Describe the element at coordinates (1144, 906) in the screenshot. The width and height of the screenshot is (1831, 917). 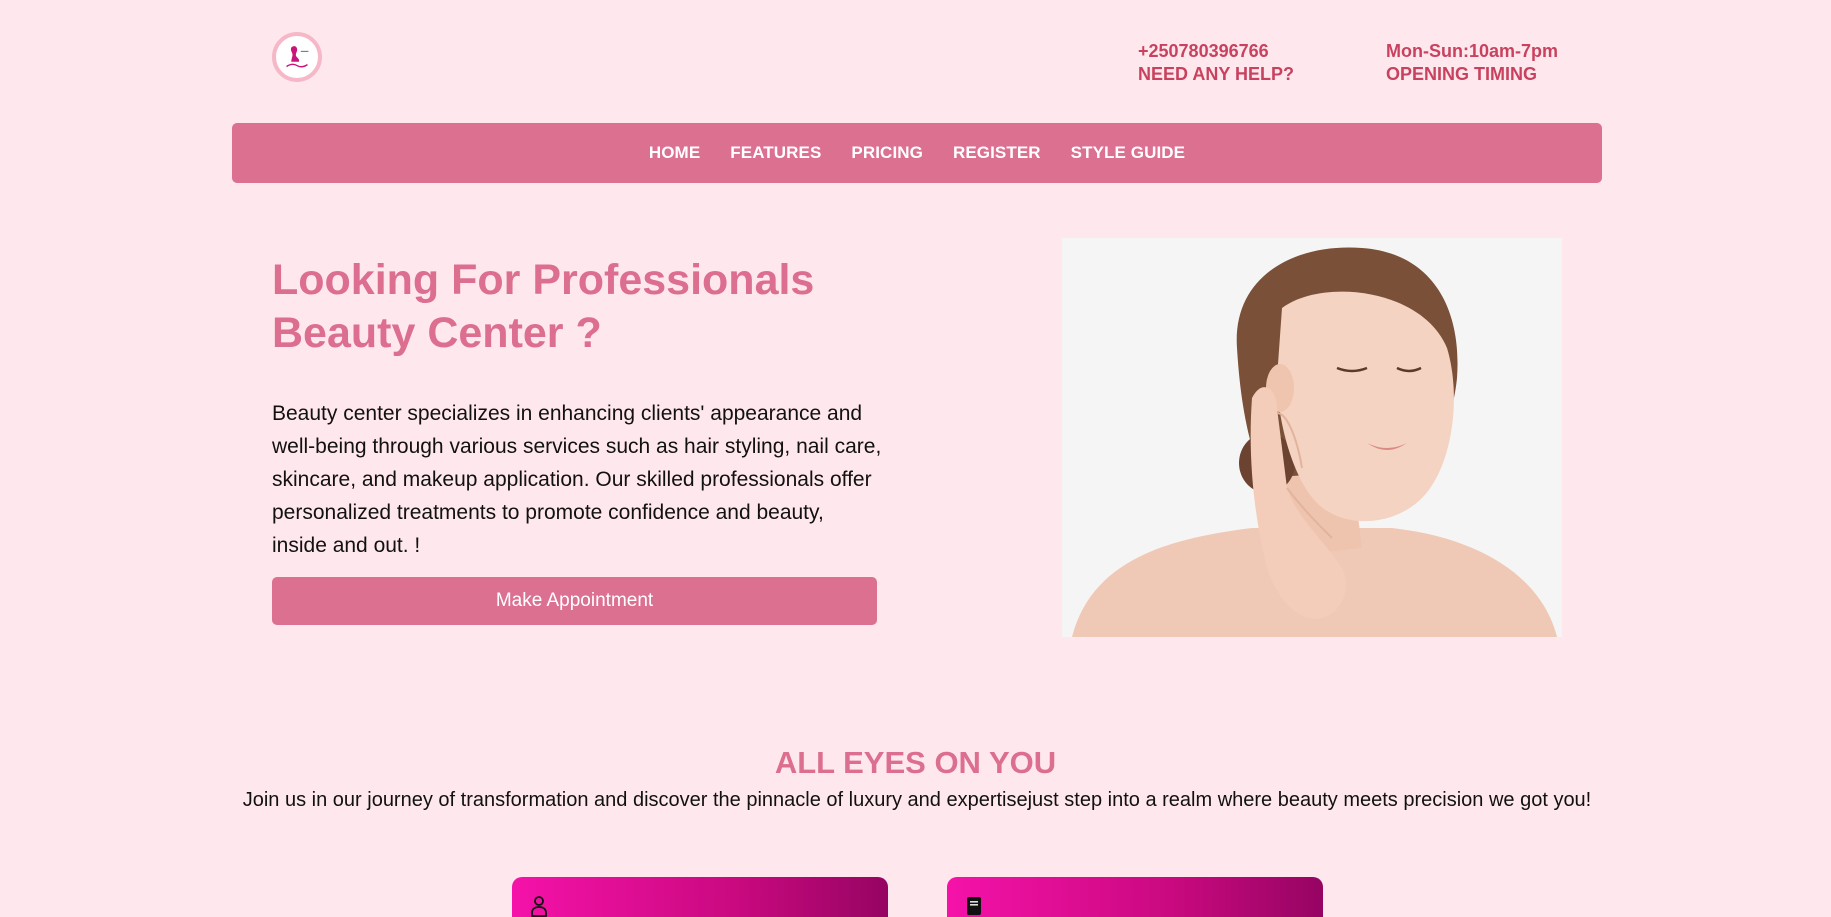
I see `book-icon` at that location.